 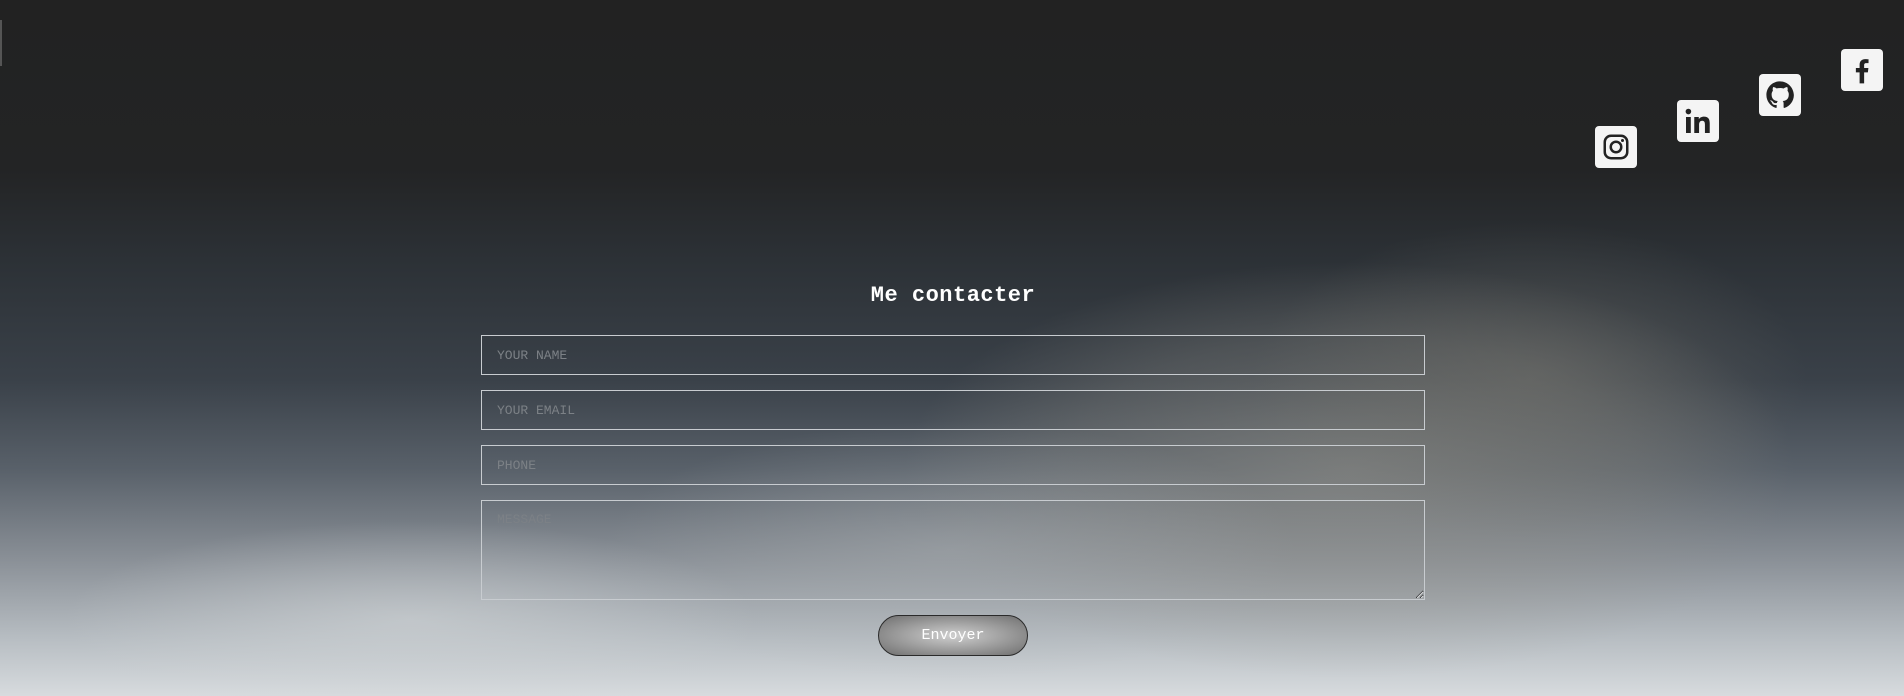 I want to click on instagram-icon, so click(x=1616, y=147).